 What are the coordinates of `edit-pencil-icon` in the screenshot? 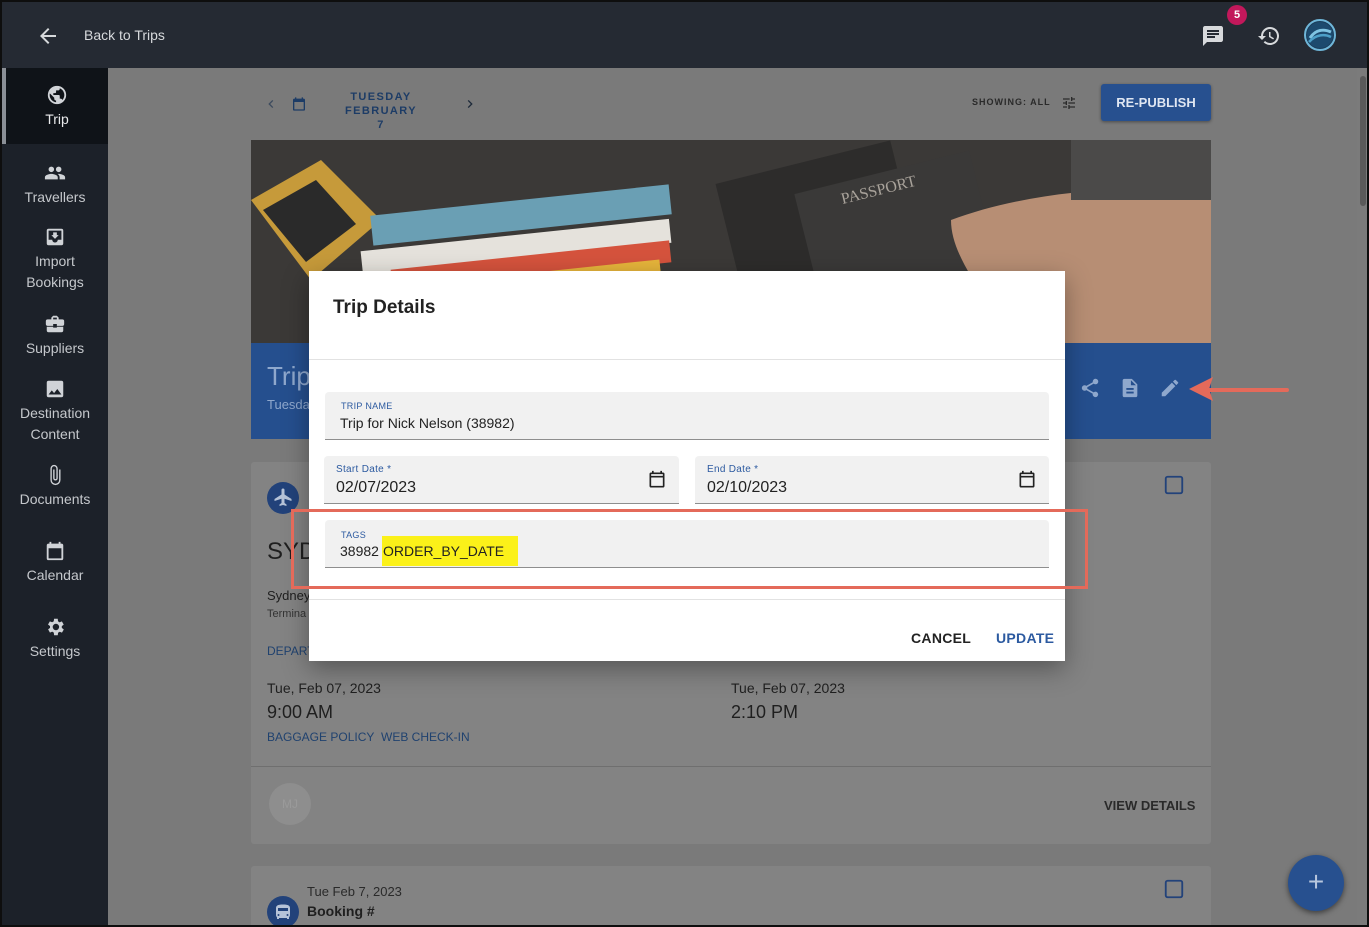 It's located at (1170, 388).